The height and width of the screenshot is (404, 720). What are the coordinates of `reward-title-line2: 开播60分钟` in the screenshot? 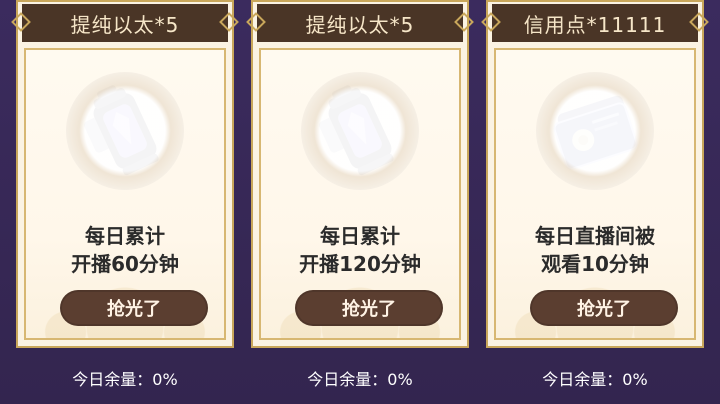 It's located at (125, 264).